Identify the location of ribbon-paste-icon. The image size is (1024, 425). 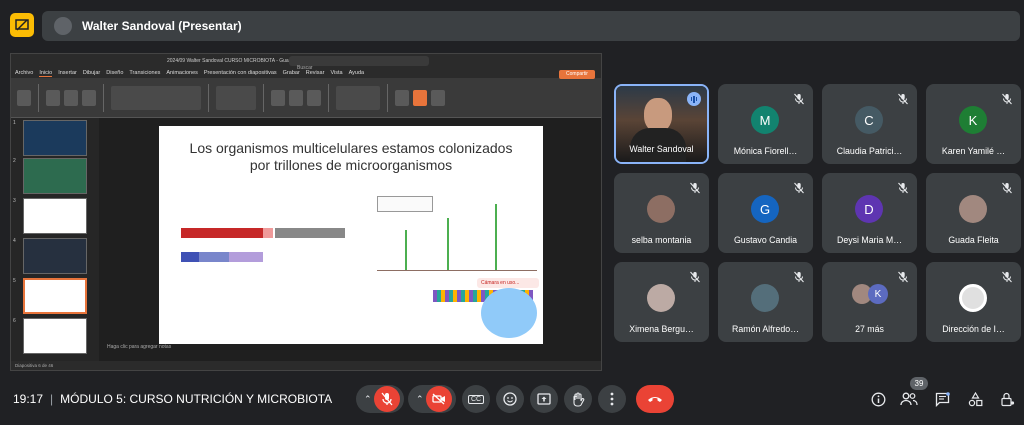
(24, 97).